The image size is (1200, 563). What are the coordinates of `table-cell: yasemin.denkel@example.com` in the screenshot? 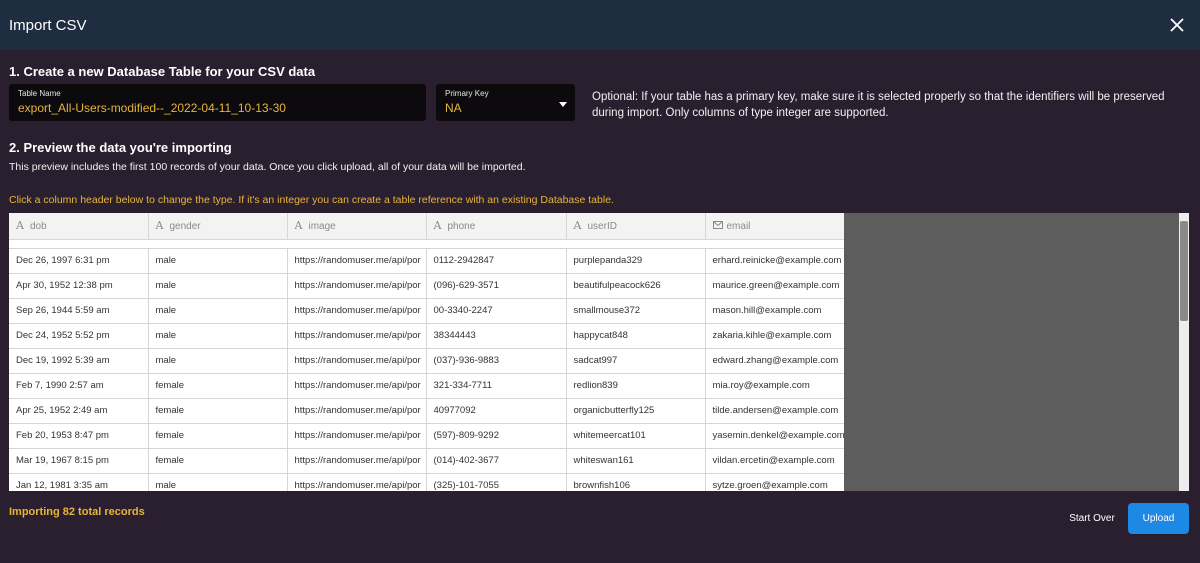 It's located at (774, 436).